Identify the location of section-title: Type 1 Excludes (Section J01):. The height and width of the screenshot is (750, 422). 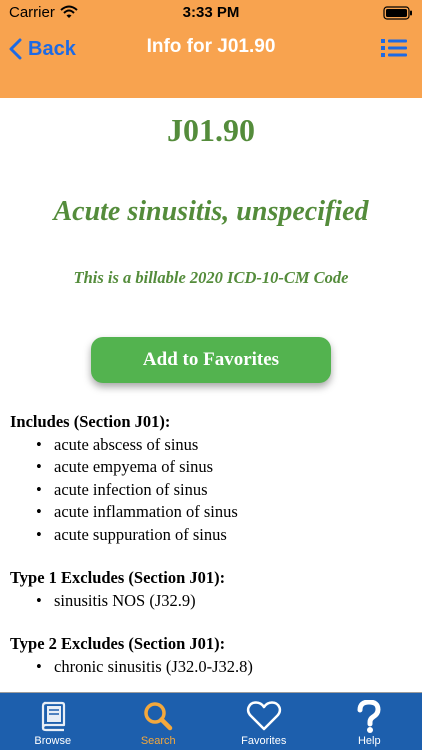
(118, 577).